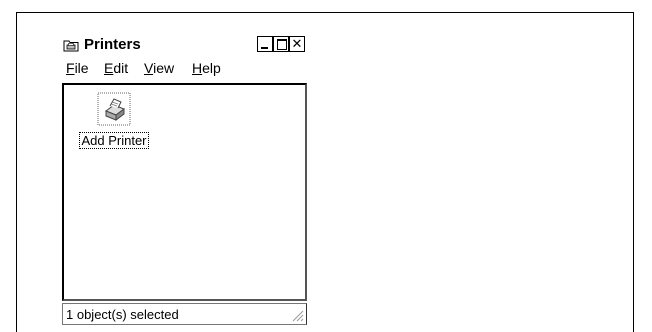 The width and height of the screenshot is (652, 332). I want to click on printers-folder-icon, so click(71, 45).